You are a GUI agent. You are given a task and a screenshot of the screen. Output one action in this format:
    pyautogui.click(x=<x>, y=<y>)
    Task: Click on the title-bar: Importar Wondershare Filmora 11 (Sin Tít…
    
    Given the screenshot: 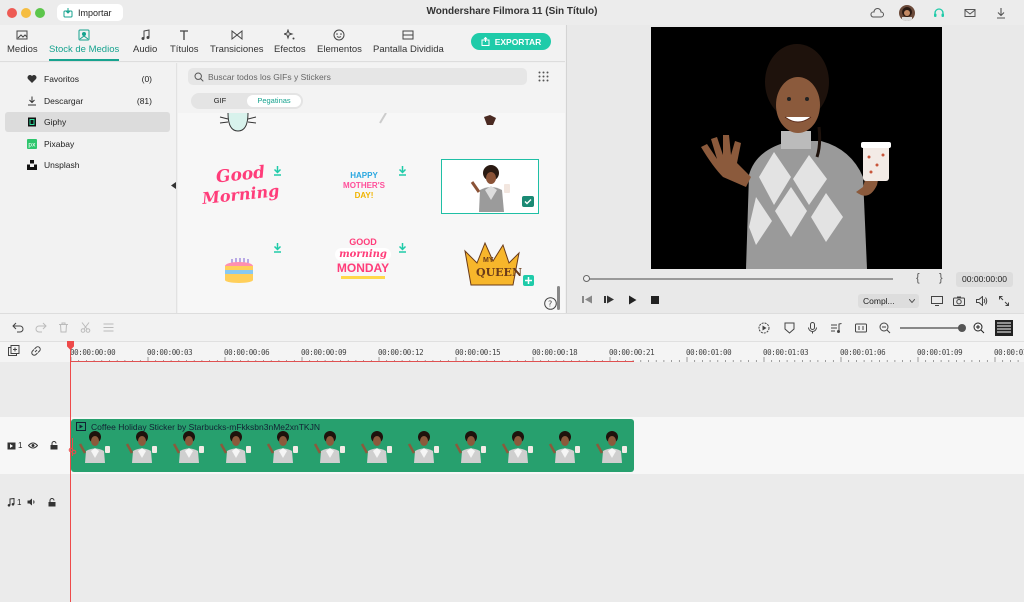 What is the action you would take?
    pyautogui.click(x=512, y=12)
    